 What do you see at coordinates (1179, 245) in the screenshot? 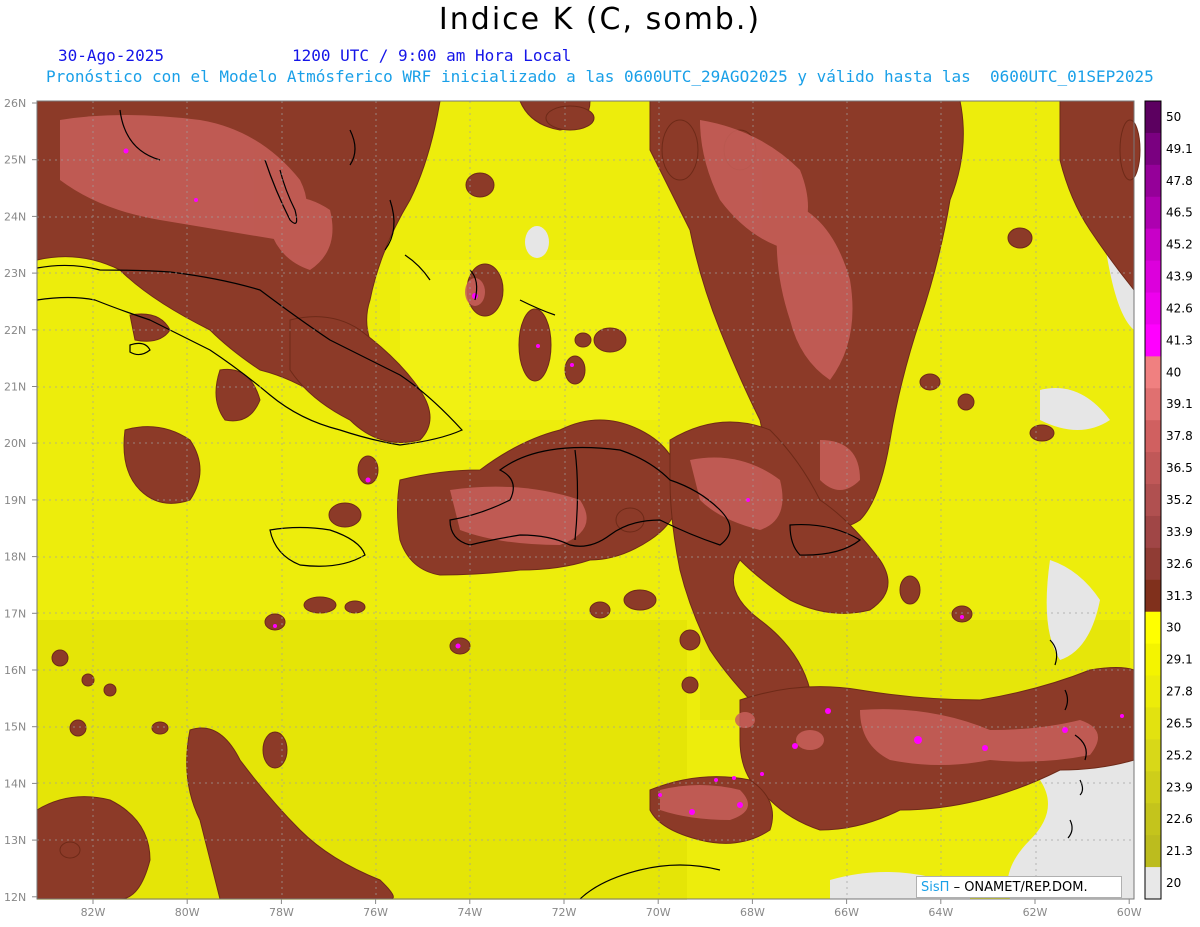
I see `colorbar-label: 45.2` at bounding box center [1179, 245].